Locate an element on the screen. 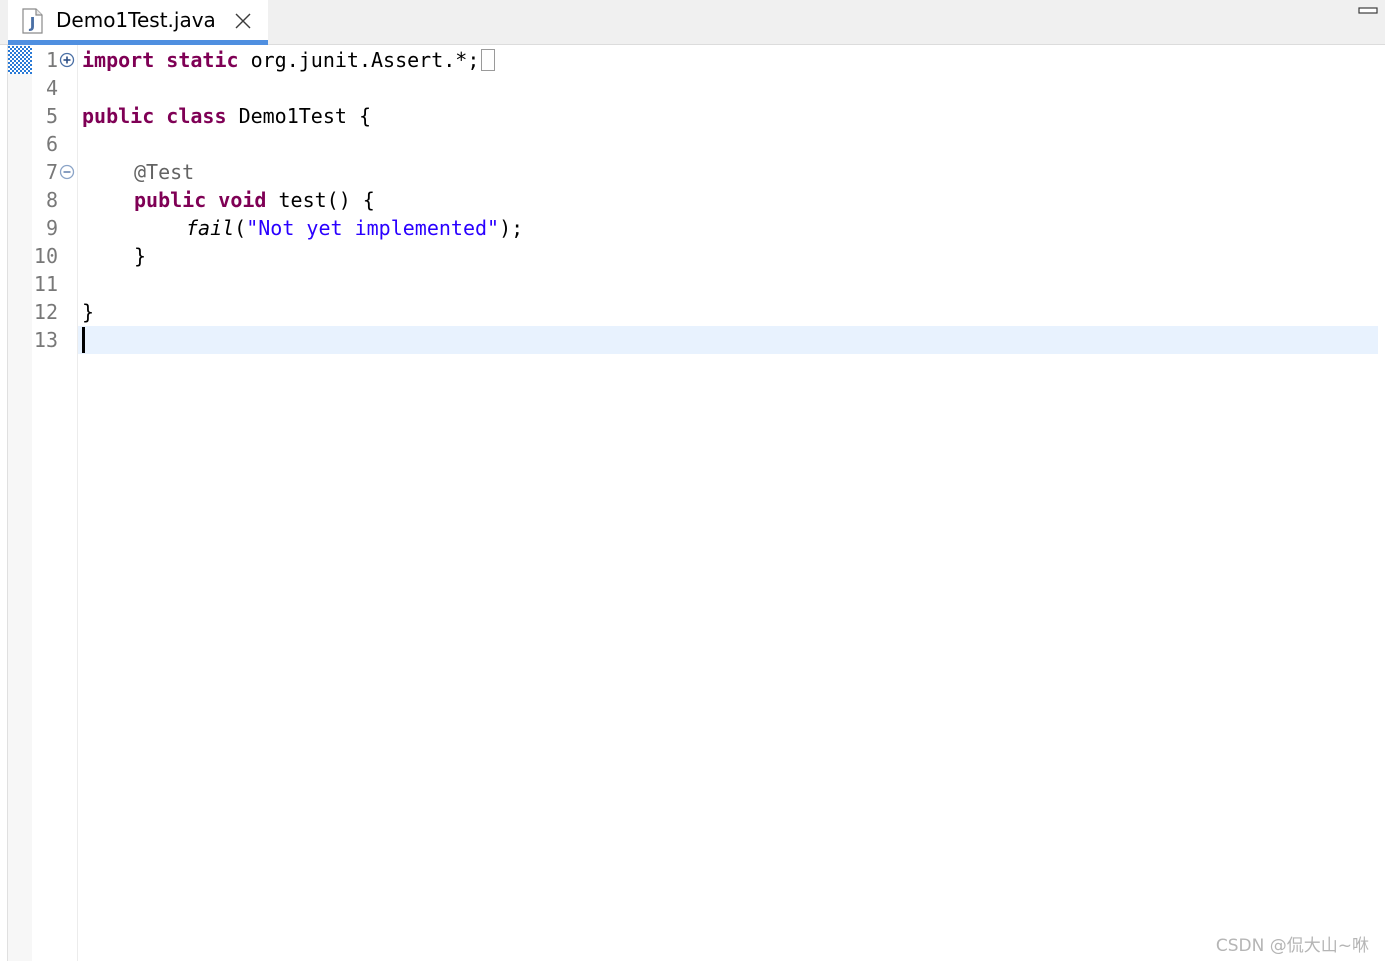 The height and width of the screenshot is (961, 1385). import-path: org.junit.Assert.*; is located at coordinates (365, 60).